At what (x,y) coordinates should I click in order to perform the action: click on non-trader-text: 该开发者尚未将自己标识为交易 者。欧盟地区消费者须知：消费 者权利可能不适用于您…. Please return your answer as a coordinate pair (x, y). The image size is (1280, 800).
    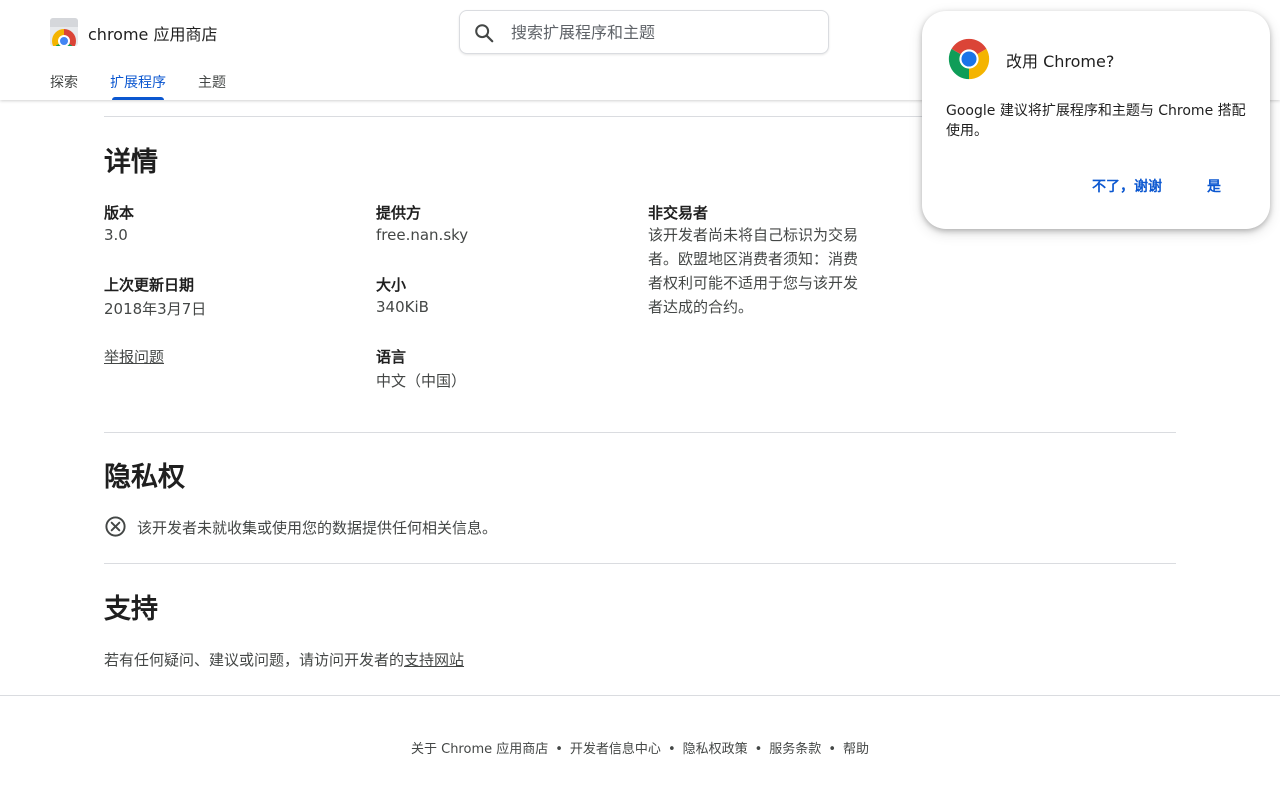
    Looking at the image, I should click on (768, 271).